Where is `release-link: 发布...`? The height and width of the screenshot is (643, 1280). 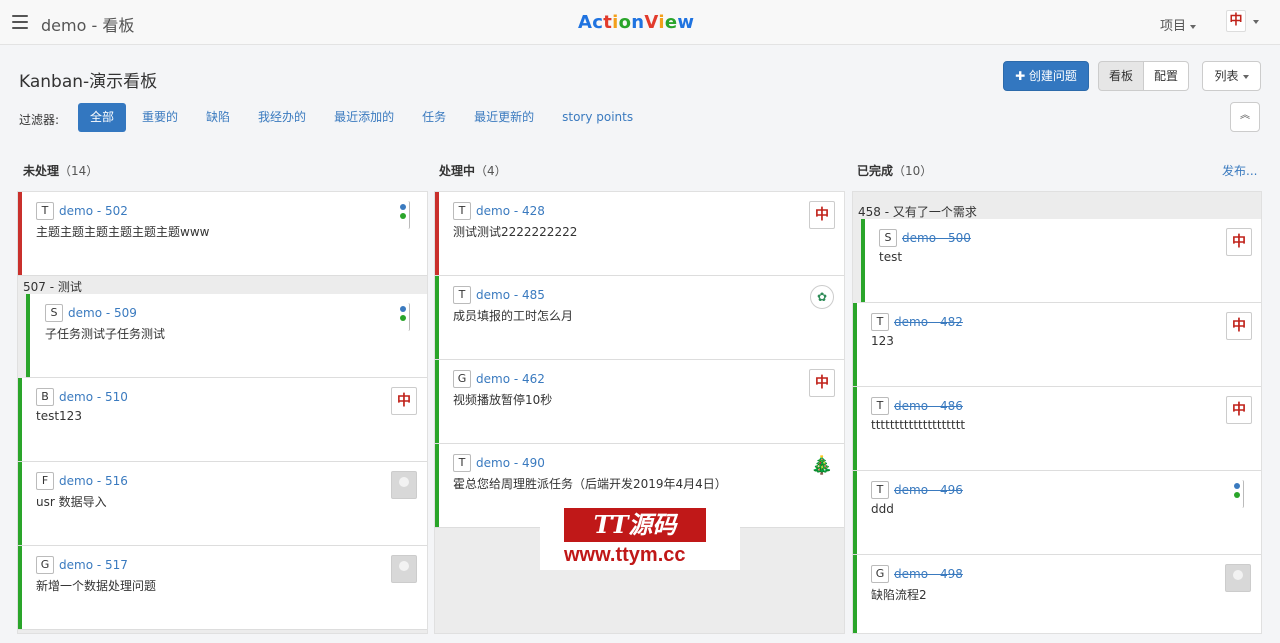 release-link: 发布... is located at coordinates (1239, 170).